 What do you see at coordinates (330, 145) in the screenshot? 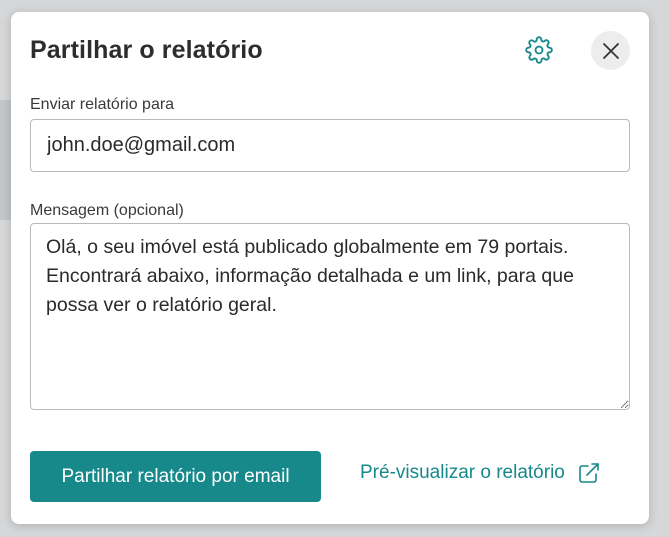
I see `recipient-email-input` at bounding box center [330, 145].